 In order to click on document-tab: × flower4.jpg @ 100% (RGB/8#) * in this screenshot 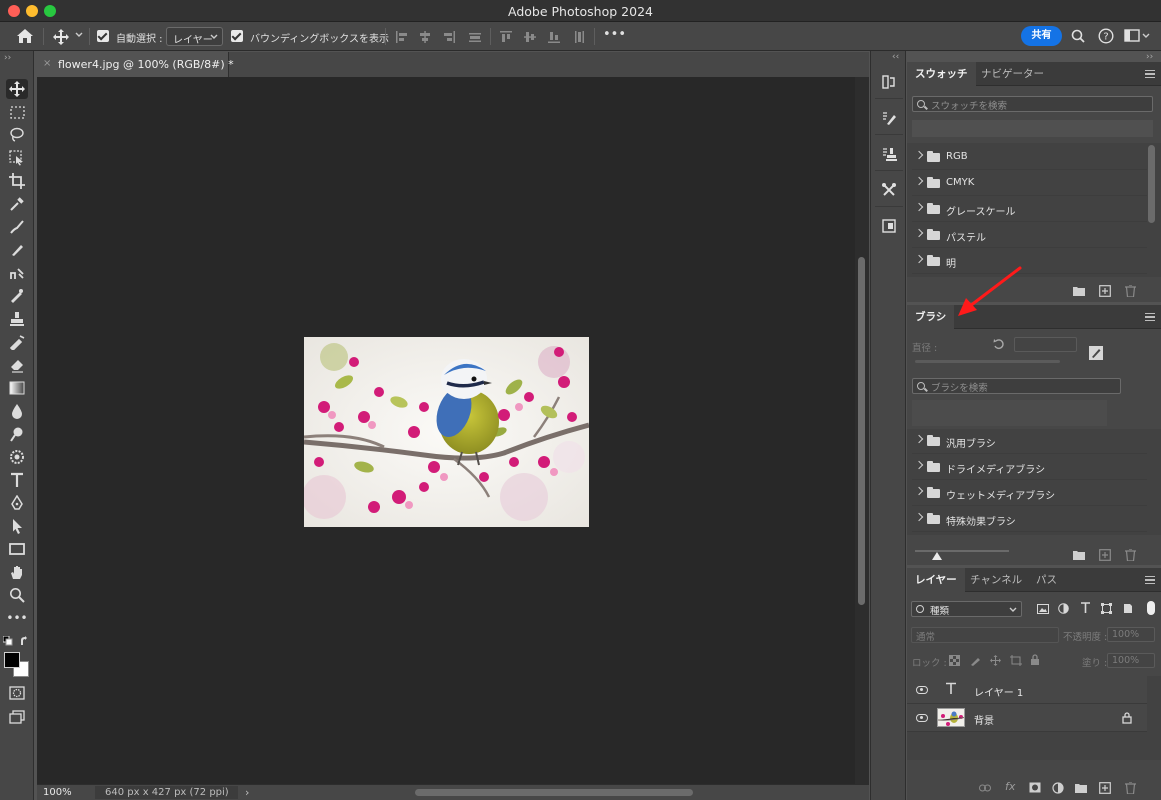, I will do `click(135, 64)`.